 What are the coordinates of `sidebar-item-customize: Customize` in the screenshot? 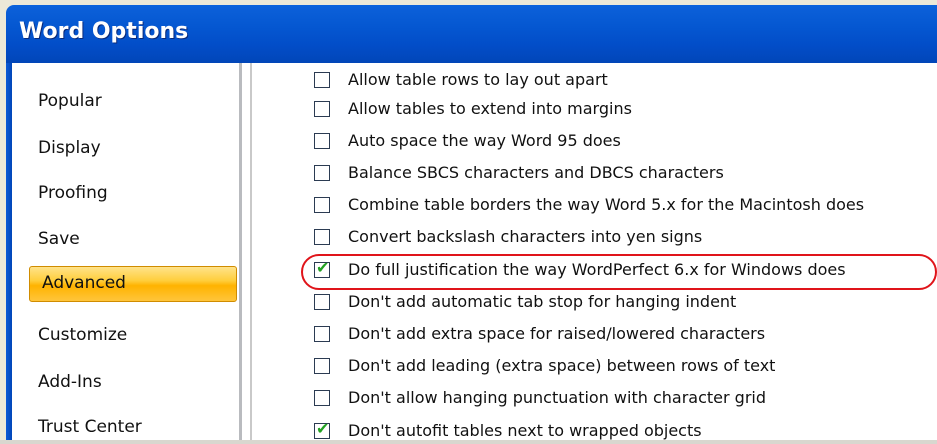 It's located at (133, 335).